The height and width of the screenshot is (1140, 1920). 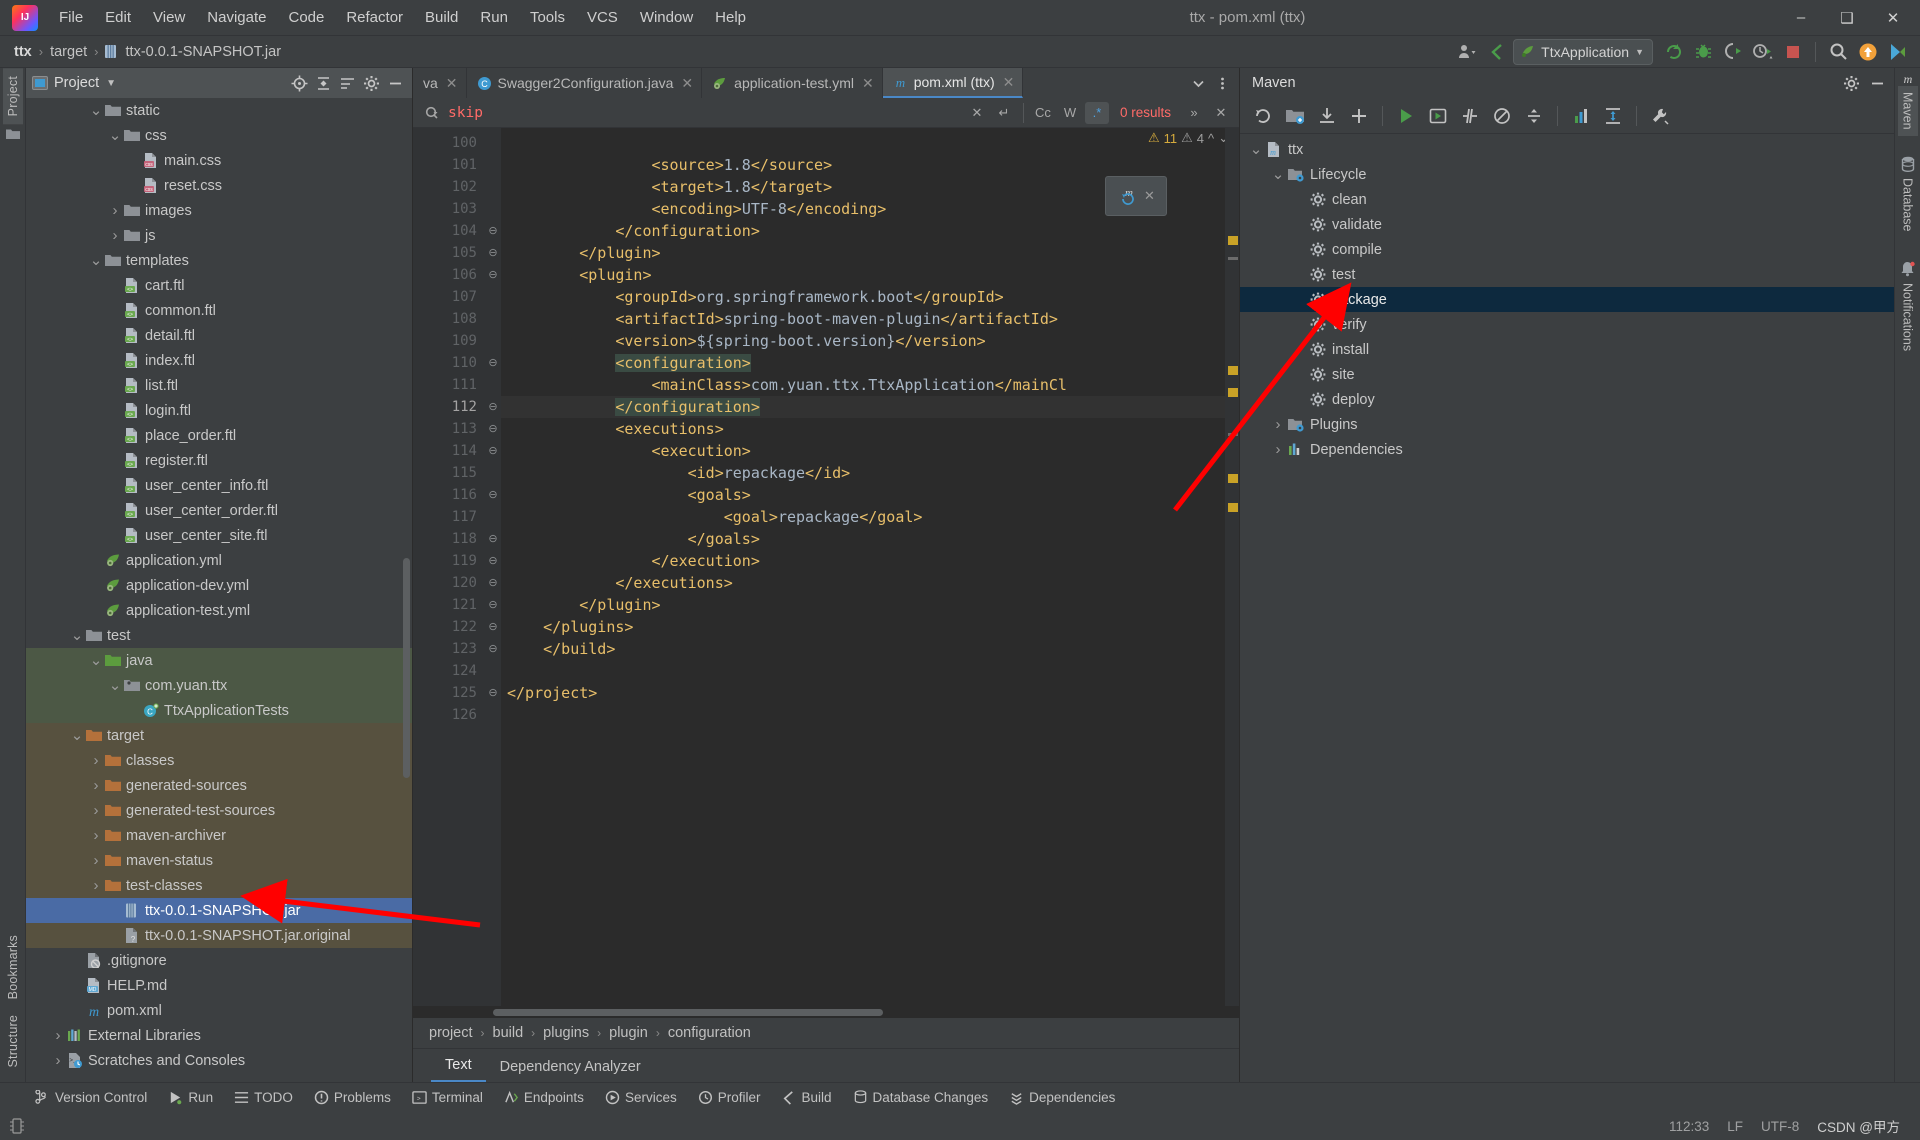 What do you see at coordinates (870, 649) in the screenshot?
I see `code-line: </build>` at bounding box center [870, 649].